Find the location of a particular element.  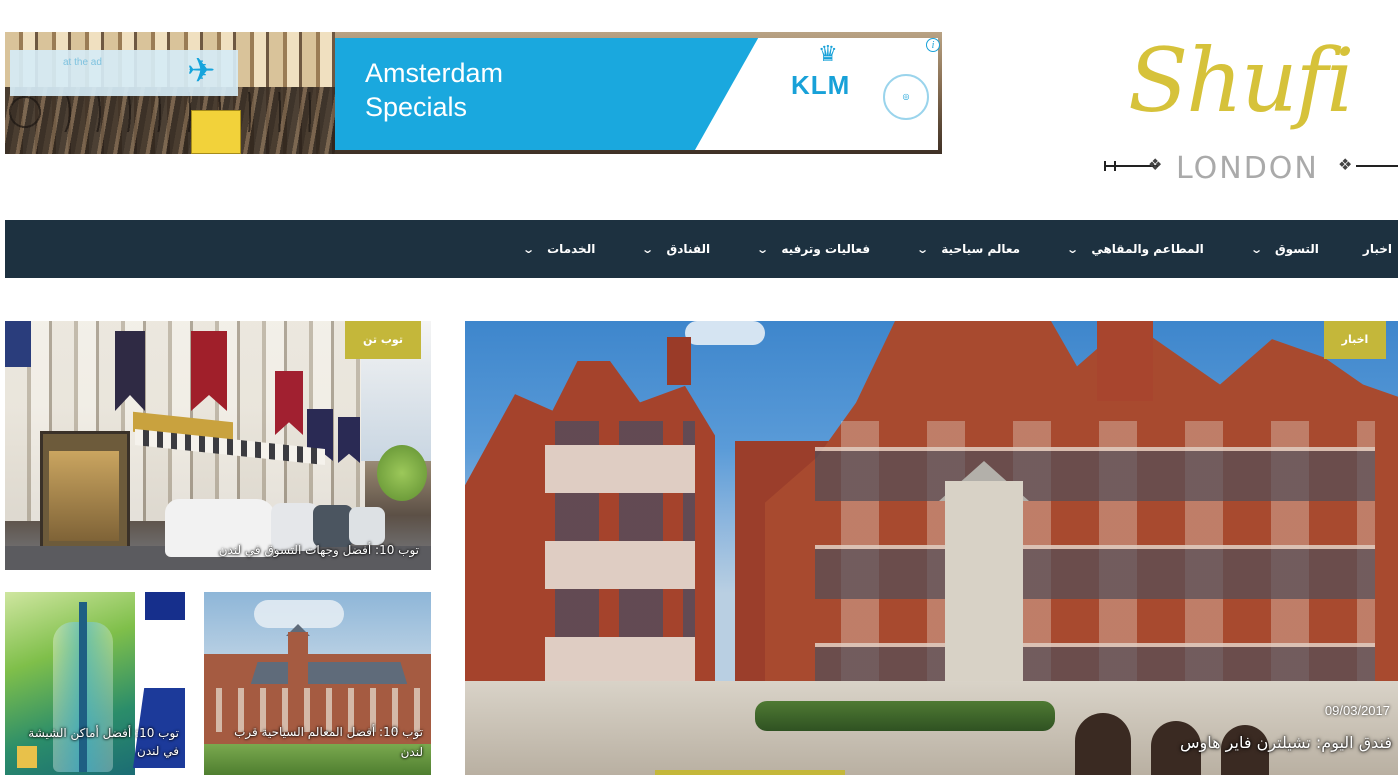

airplane-icon: ✈ is located at coordinates (201, 71).